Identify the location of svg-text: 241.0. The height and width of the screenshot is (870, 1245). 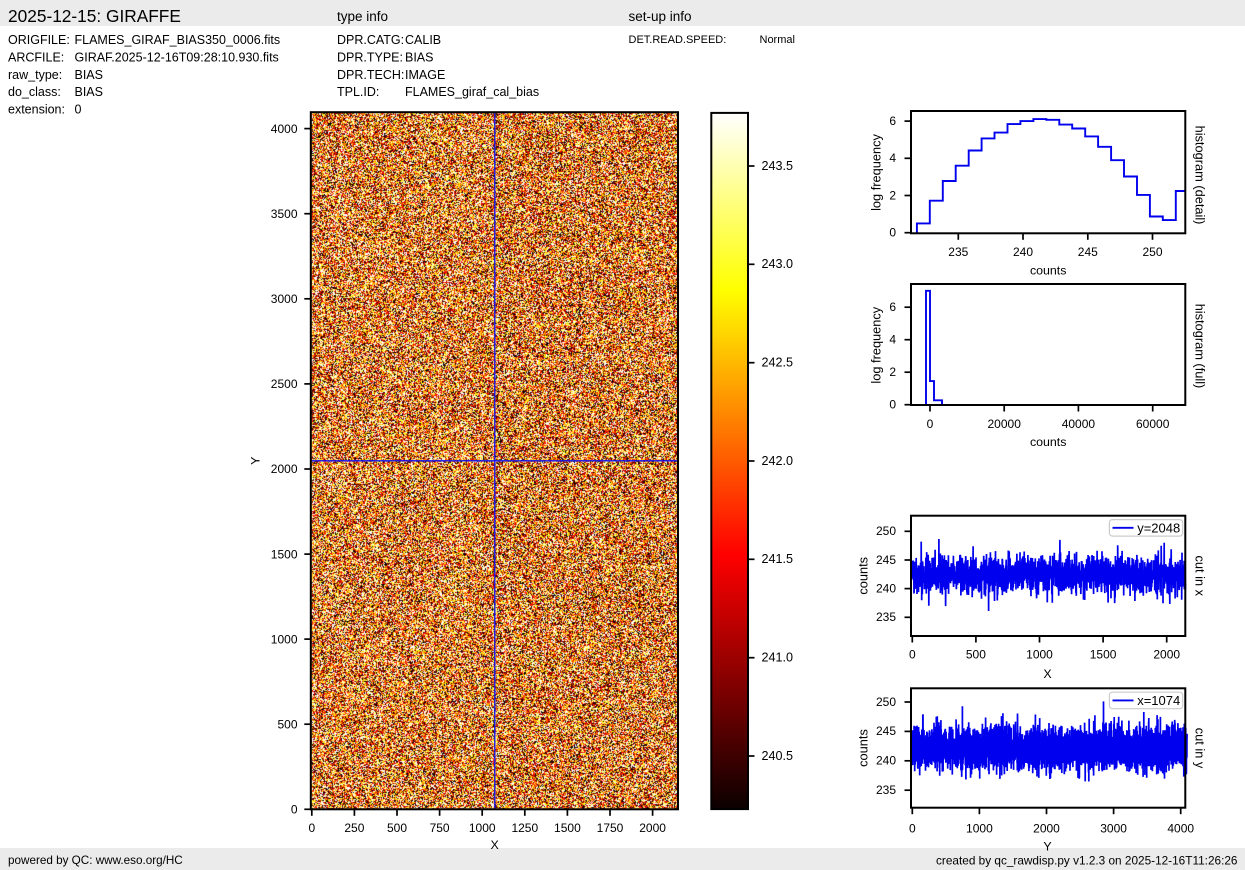
(778, 658).